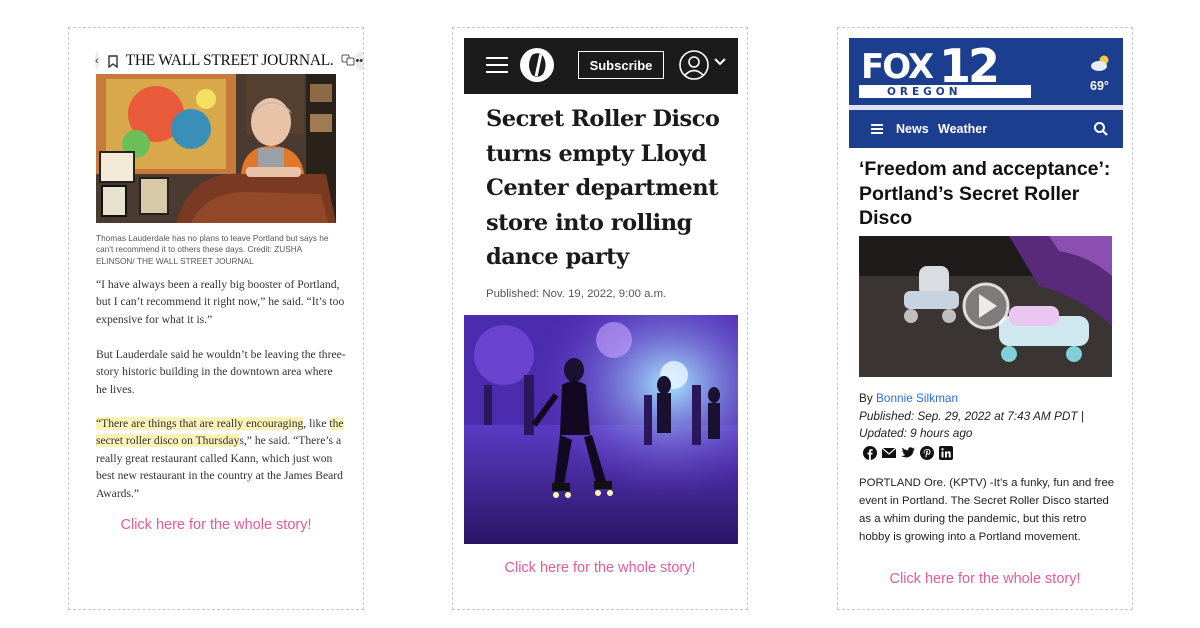 The width and height of the screenshot is (1200, 628). Describe the element at coordinates (216, 148) in the screenshot. I see `wsj-article-photo` at that location.